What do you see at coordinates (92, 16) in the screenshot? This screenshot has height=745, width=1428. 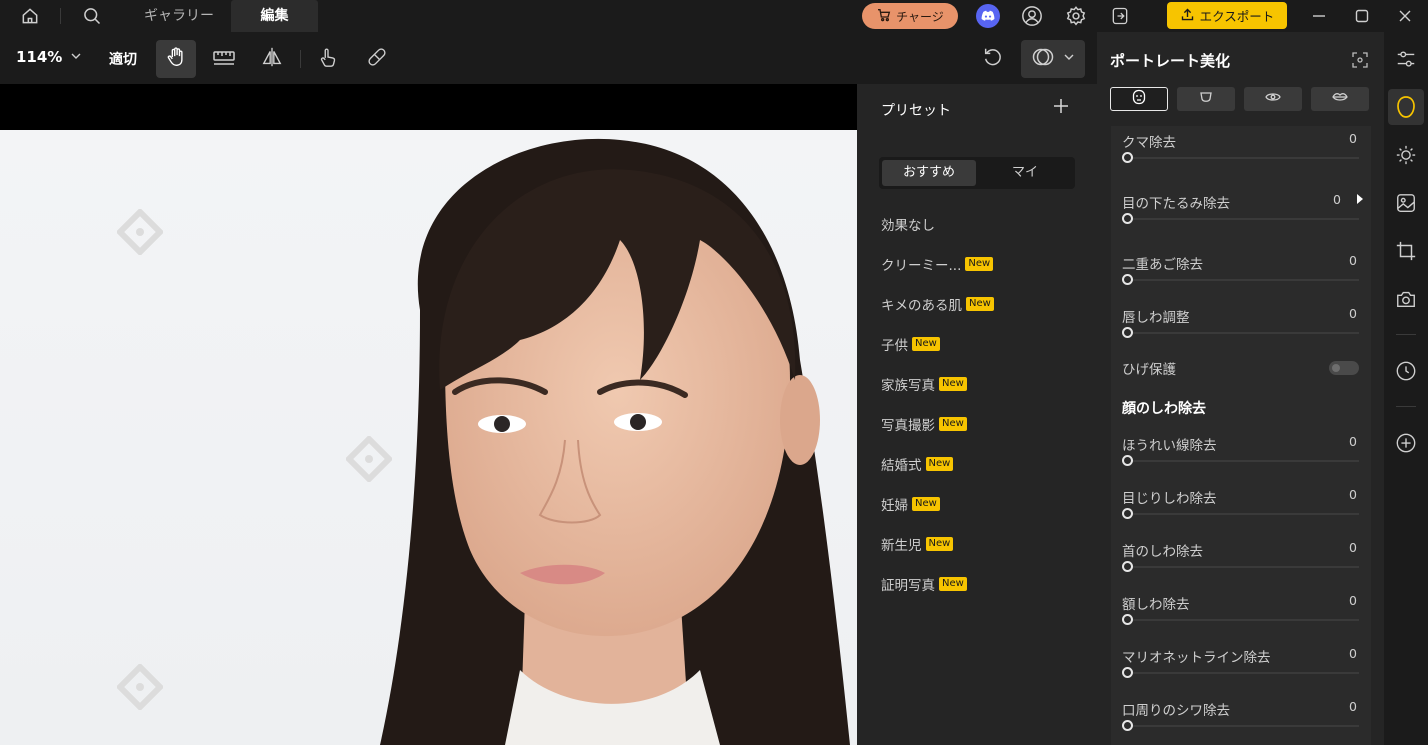 I see `search-icon` at bounding box center [92, 16].